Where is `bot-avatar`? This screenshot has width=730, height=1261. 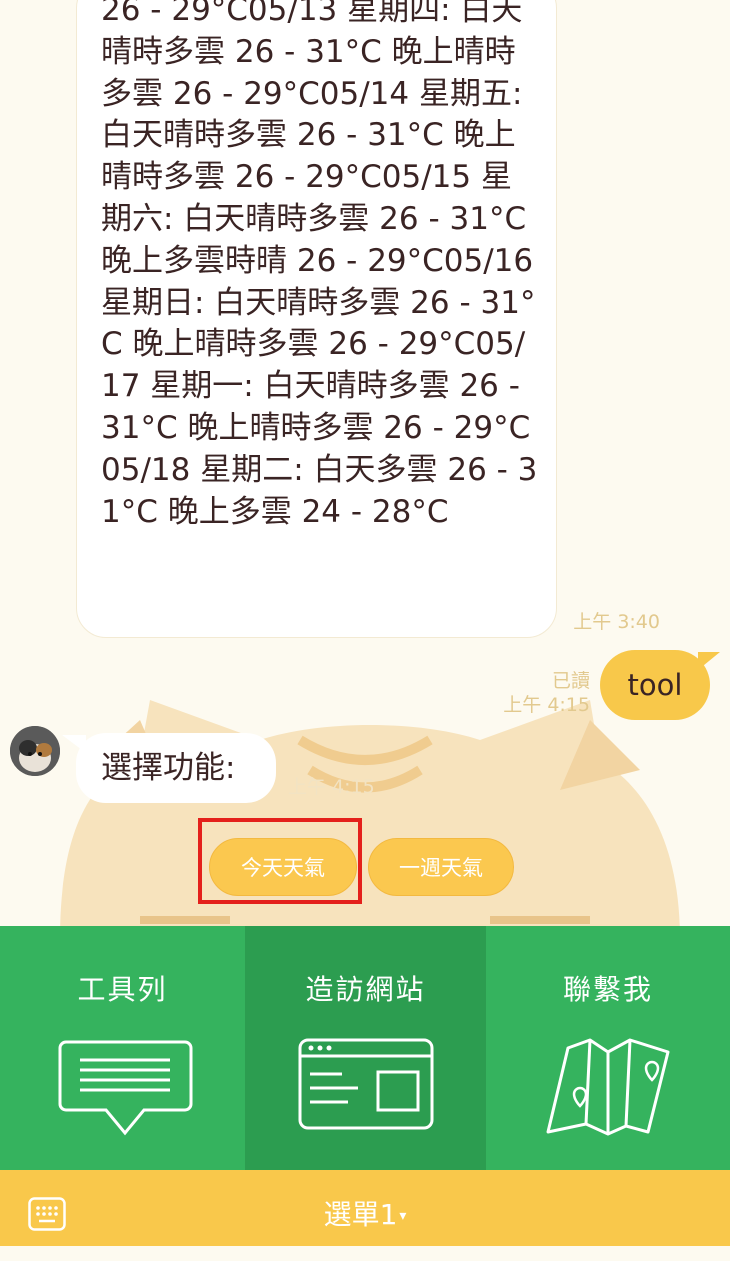 bot-avatar is located at coordinates (35, 751).